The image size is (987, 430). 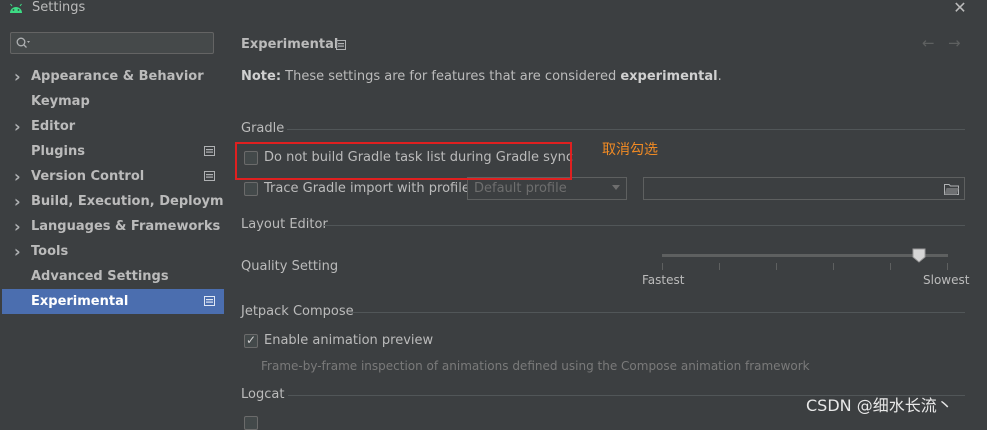 What do you see at coordinates (663, 280) in the screenshot?
I see `slider-min-label: Fastest` at bounding box center [663, 280].